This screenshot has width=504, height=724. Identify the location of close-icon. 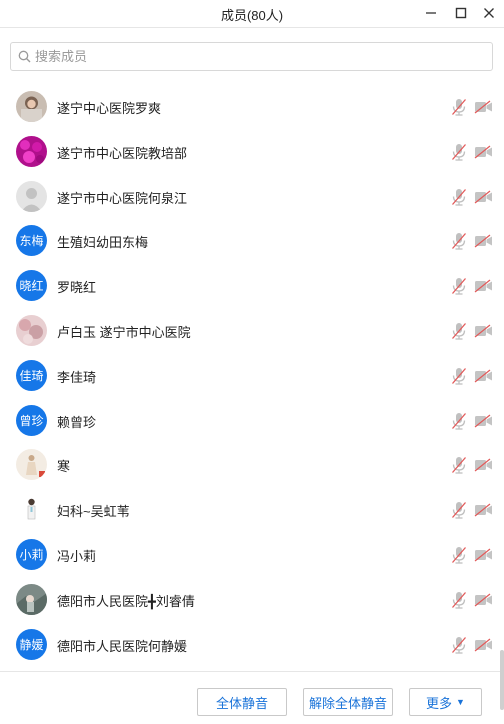
(489, 13).